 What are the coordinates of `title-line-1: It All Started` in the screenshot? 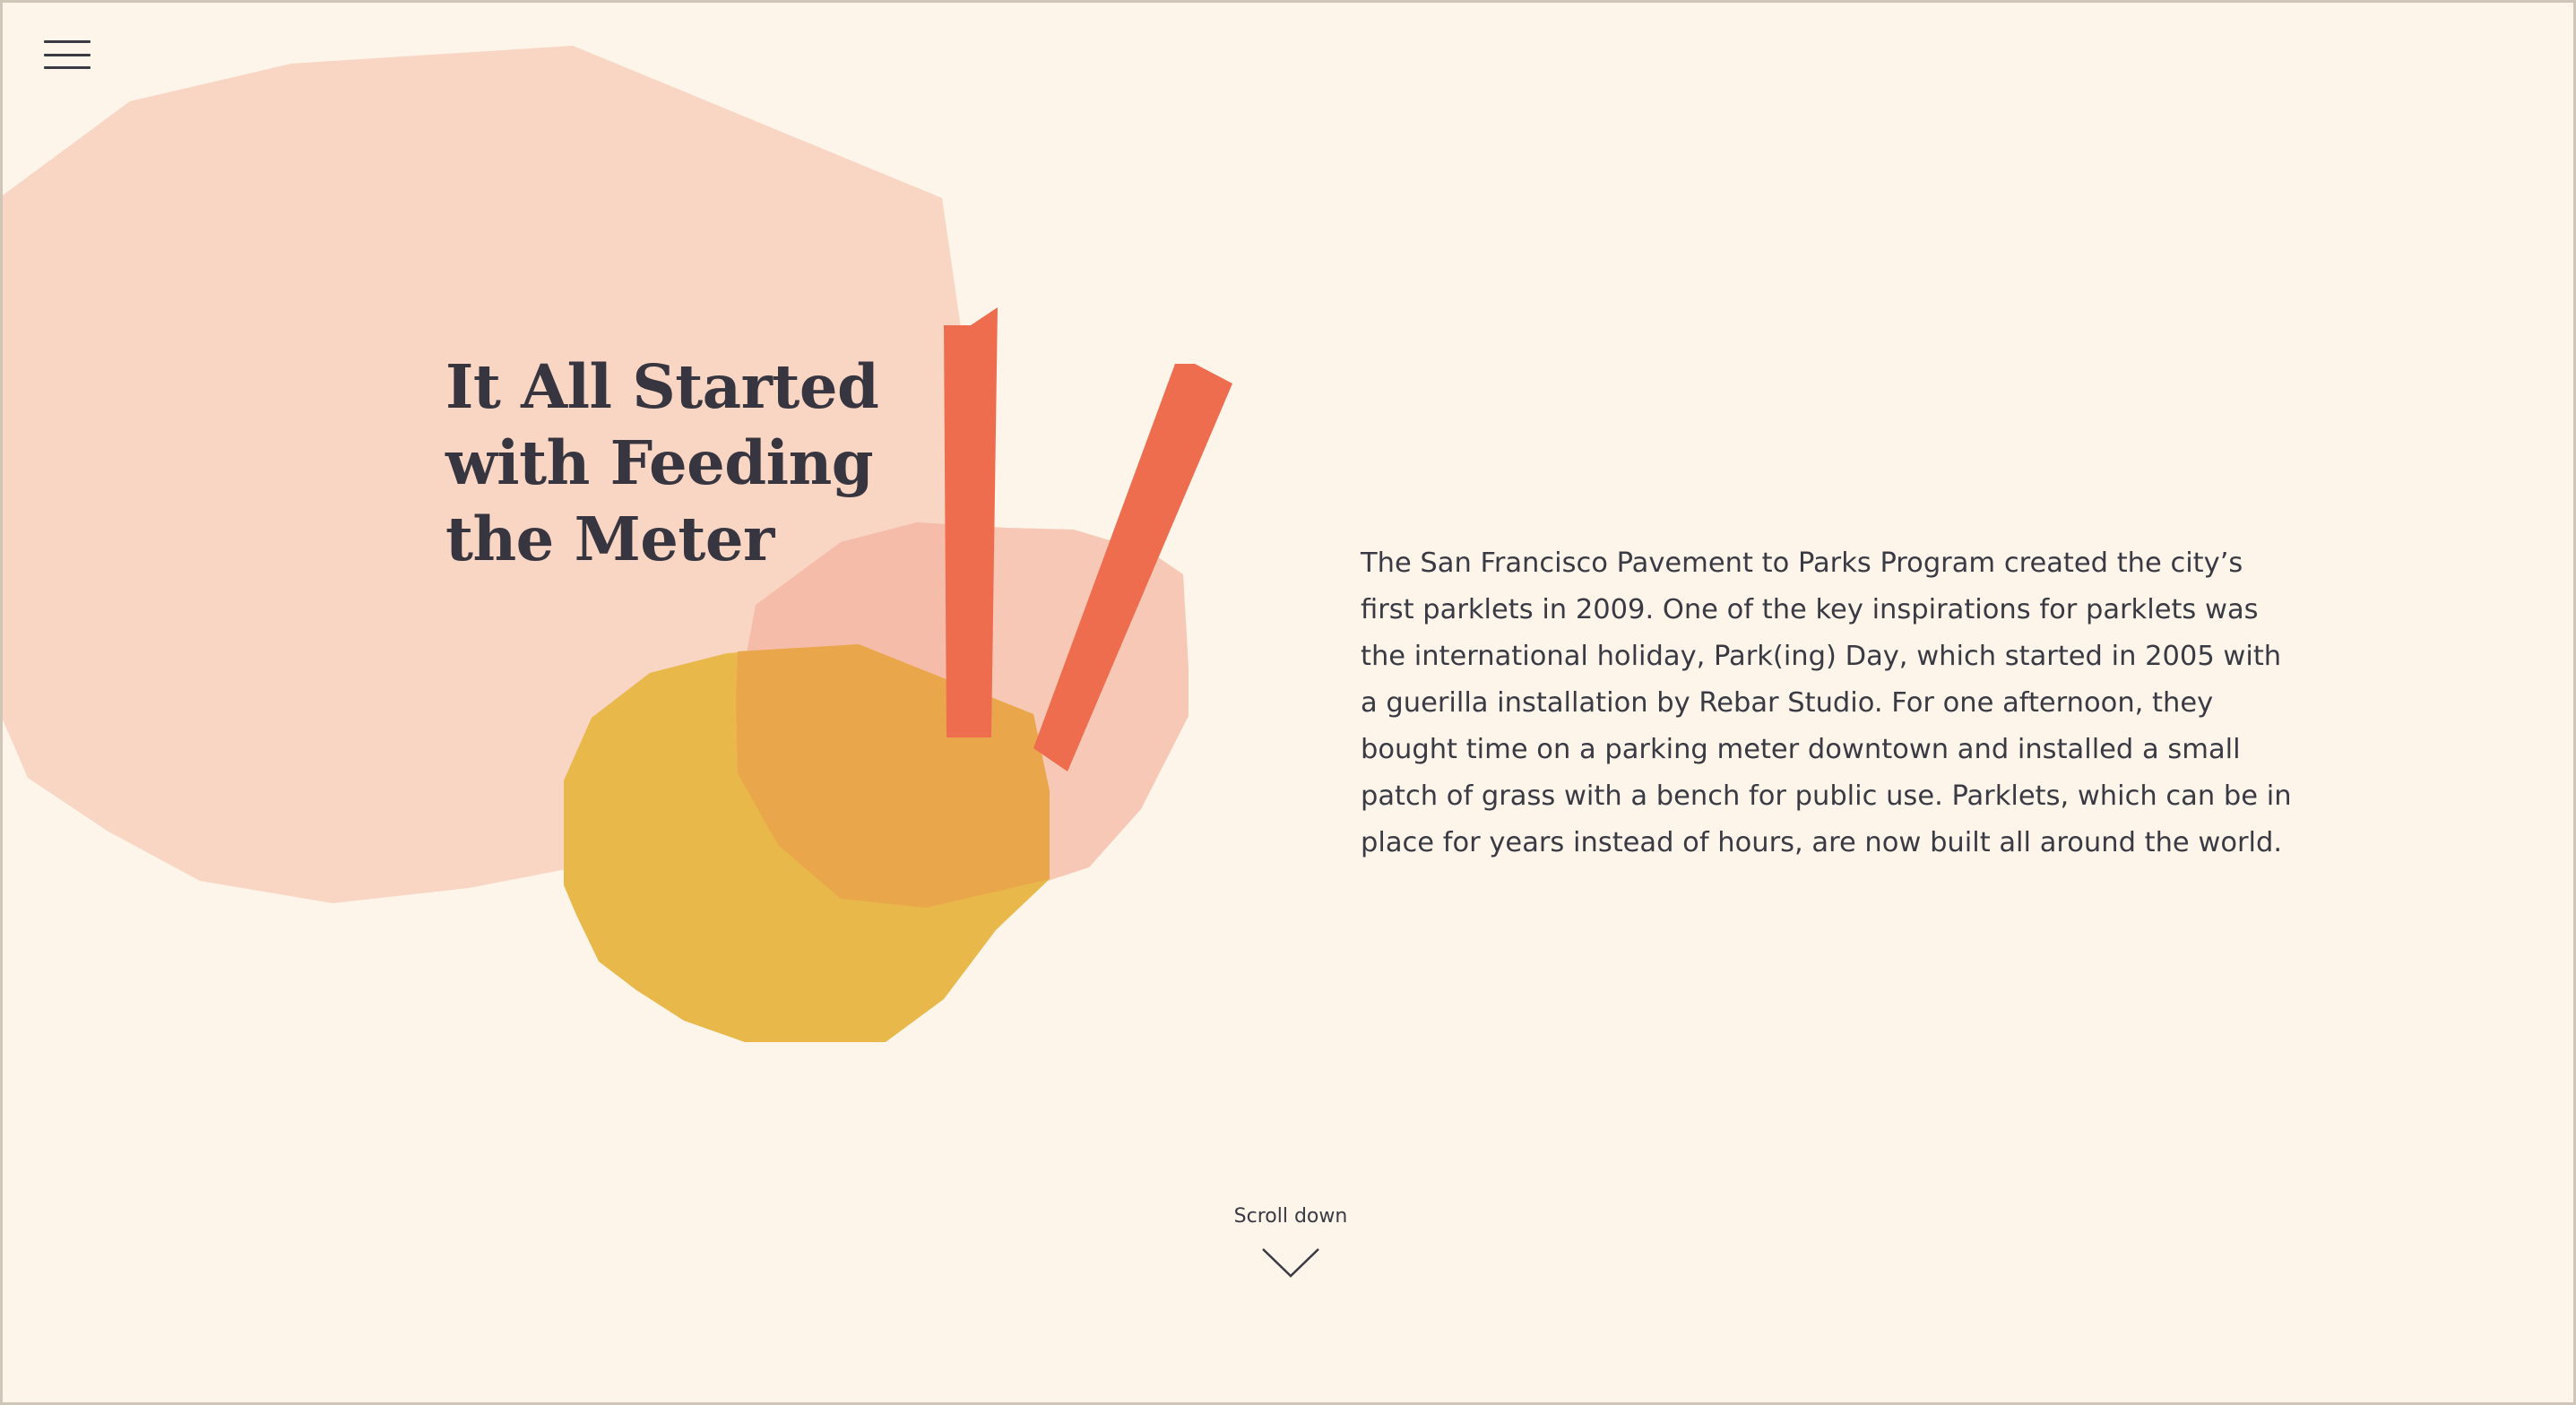 It's located at (662, 386).